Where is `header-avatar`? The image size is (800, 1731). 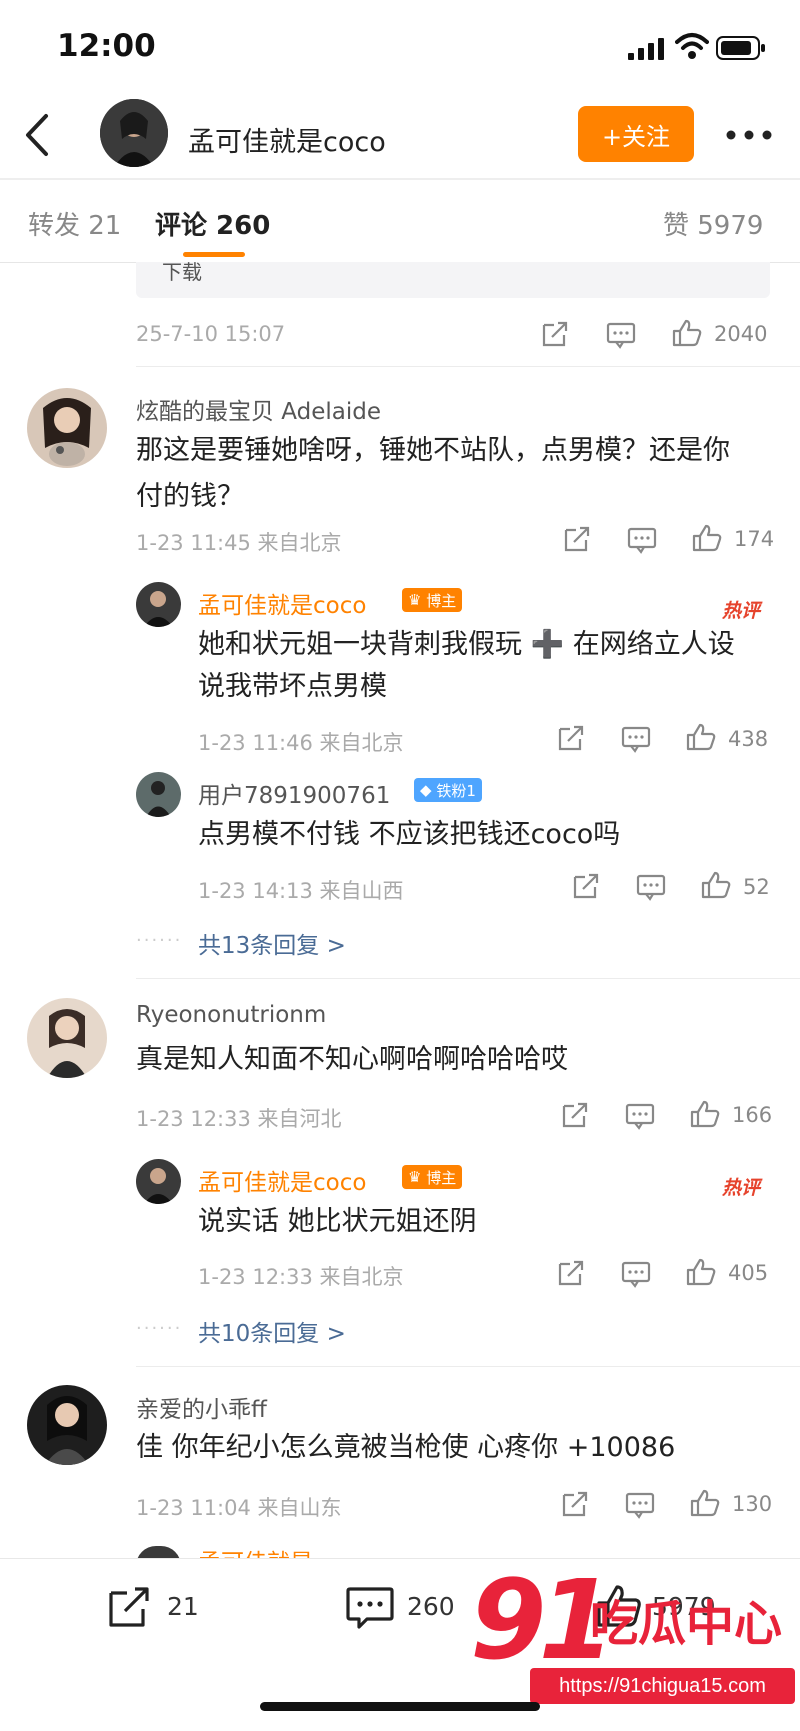
header-avatar is located at coordinates (134, 133).